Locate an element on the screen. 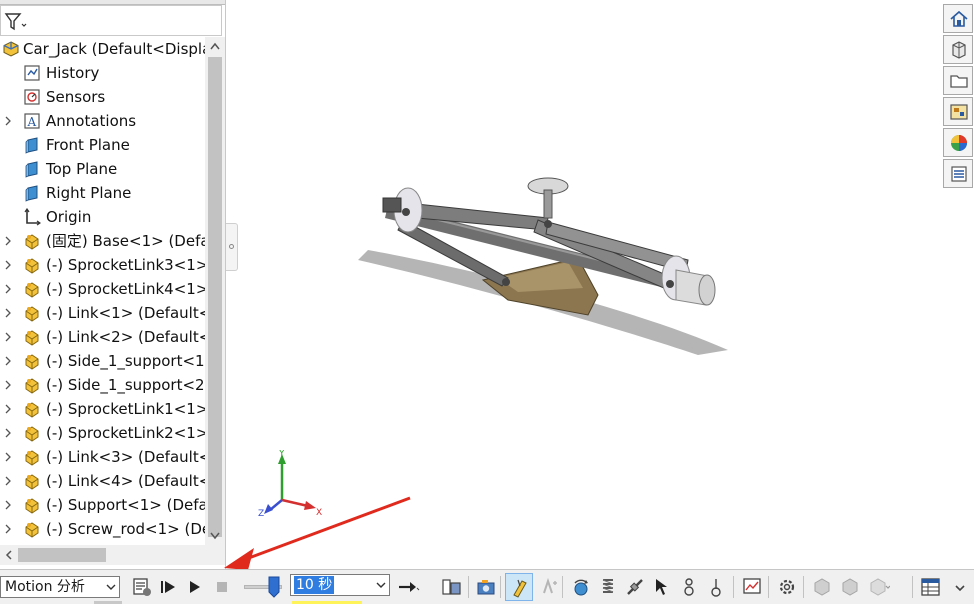  tree-item-label: (-) Side_1_support<1> is located at coordinates (132, 361).